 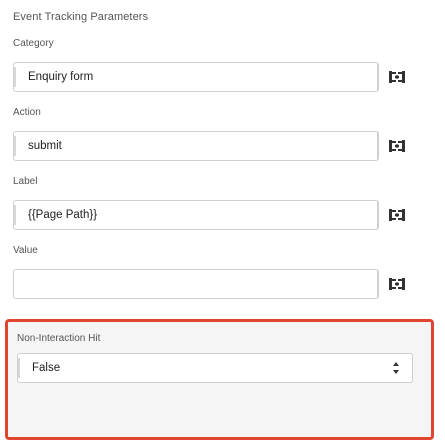 I want to click on action-variable-button, so click(x=397, y=146).